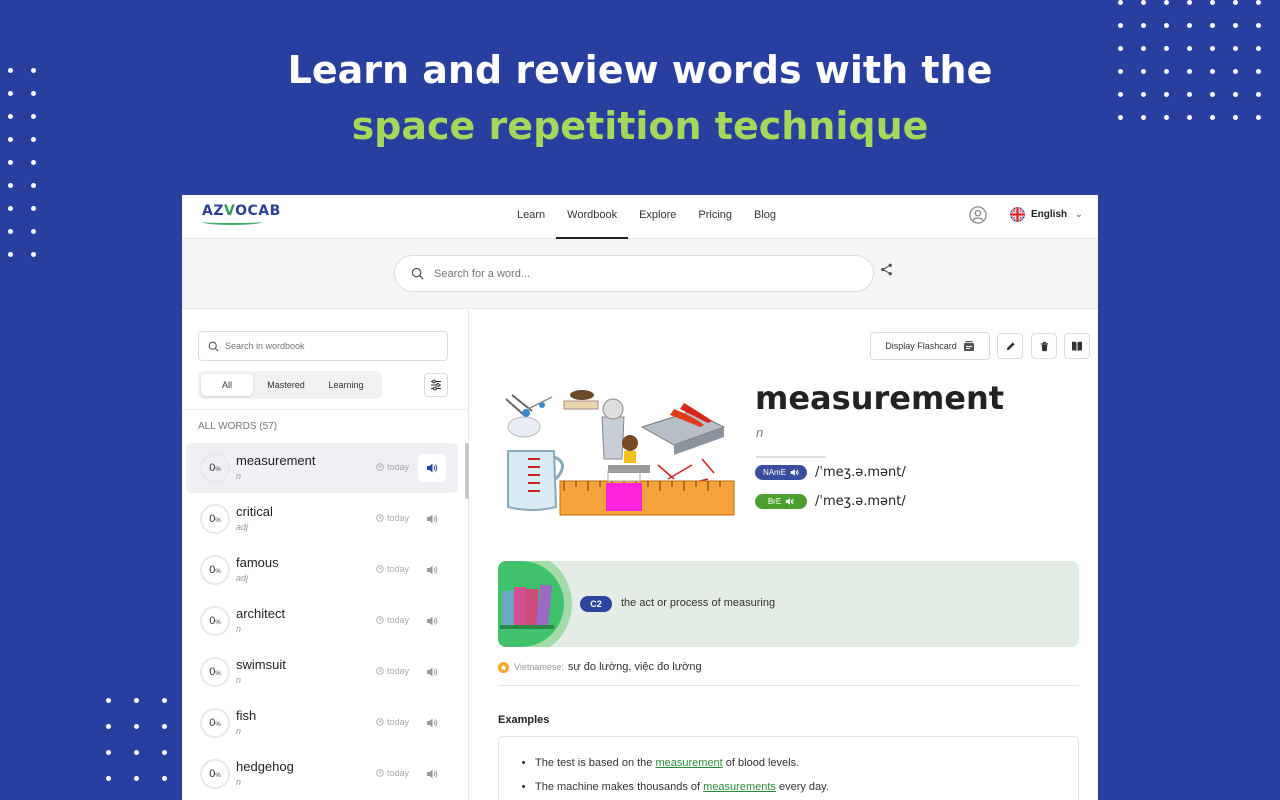 The image size is (1280, 800). I want to click on word-filter-tabs: All Mastered Learning, so click(290, 385).